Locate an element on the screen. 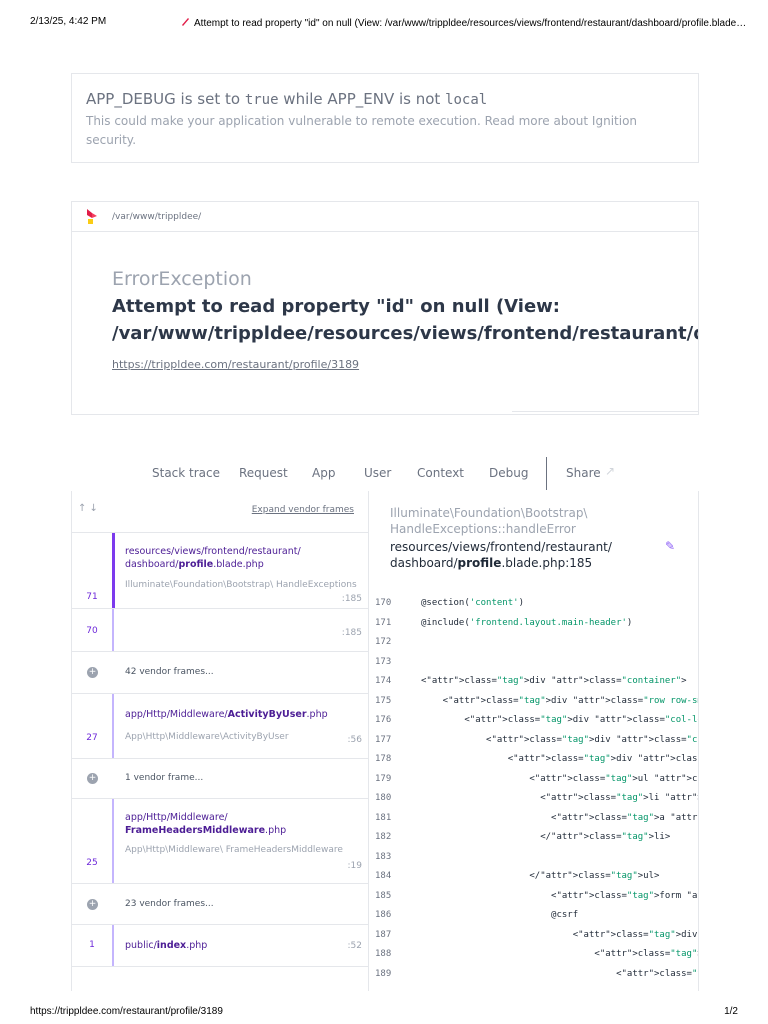 The width and height of the screenshot is (768, 1024). line-number: 186 is located at coordinates (383, 915).